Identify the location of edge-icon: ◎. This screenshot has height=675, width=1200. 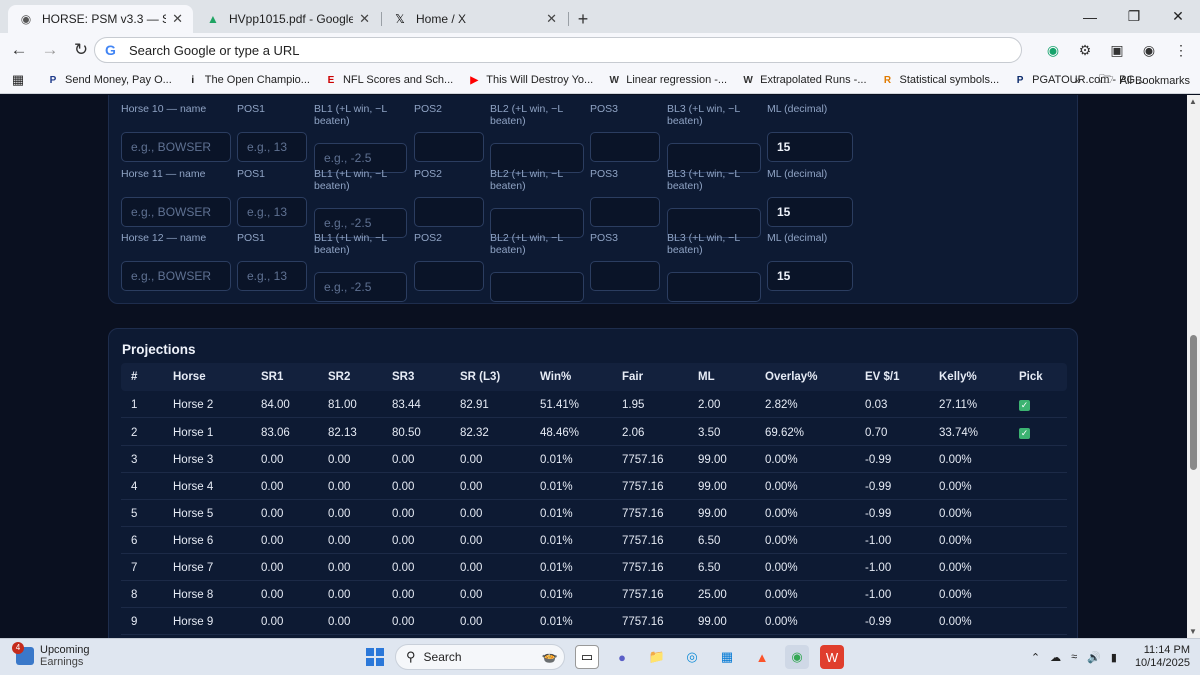
(692, 657).